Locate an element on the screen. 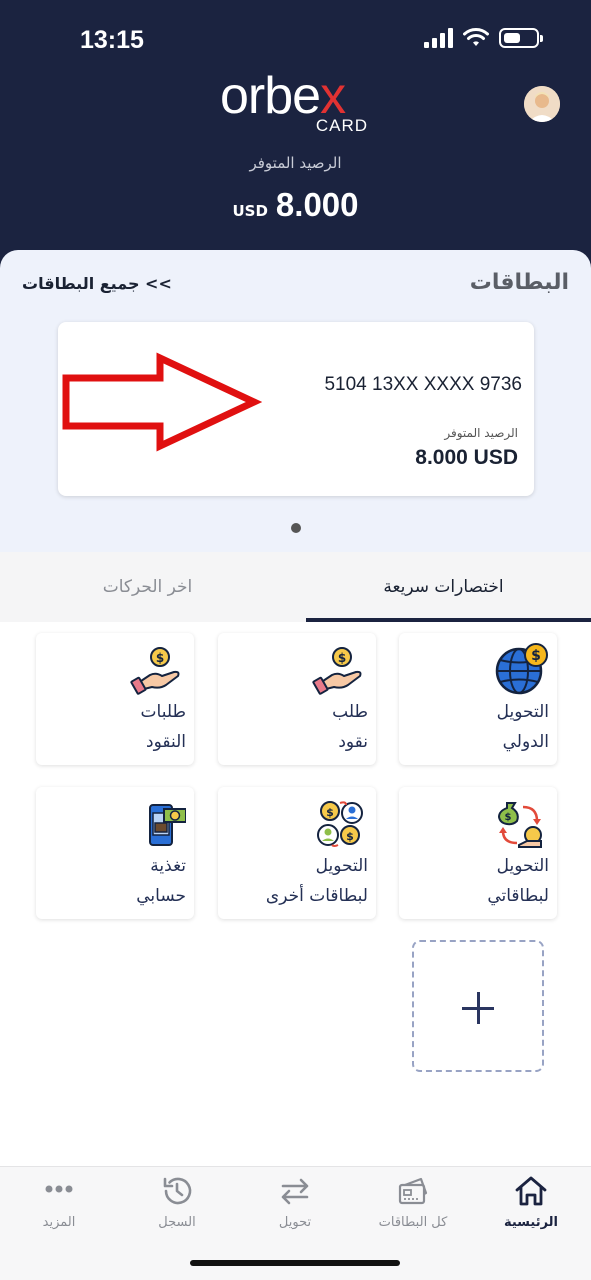 The image size is (591, 1280). shortcut-transfer-my-cards: $ التحويل لبطاقاتي is located at coordinates (478, 853).